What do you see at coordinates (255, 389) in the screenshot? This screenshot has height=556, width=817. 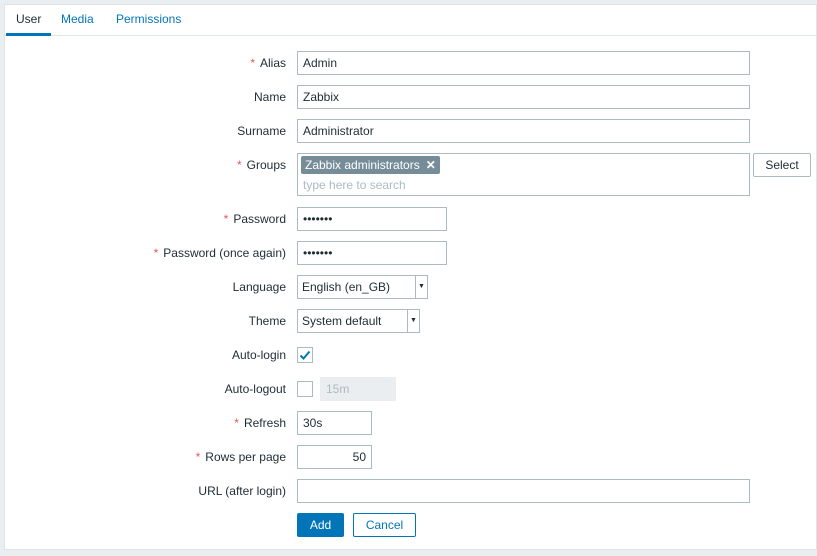 I see `autologout-label: Auto-logout` at bounding box center [255, 389].